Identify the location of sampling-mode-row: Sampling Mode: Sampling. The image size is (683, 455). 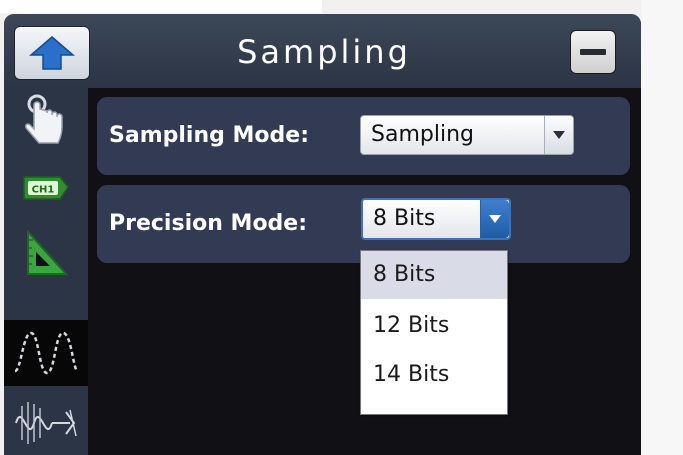
(363, 136).